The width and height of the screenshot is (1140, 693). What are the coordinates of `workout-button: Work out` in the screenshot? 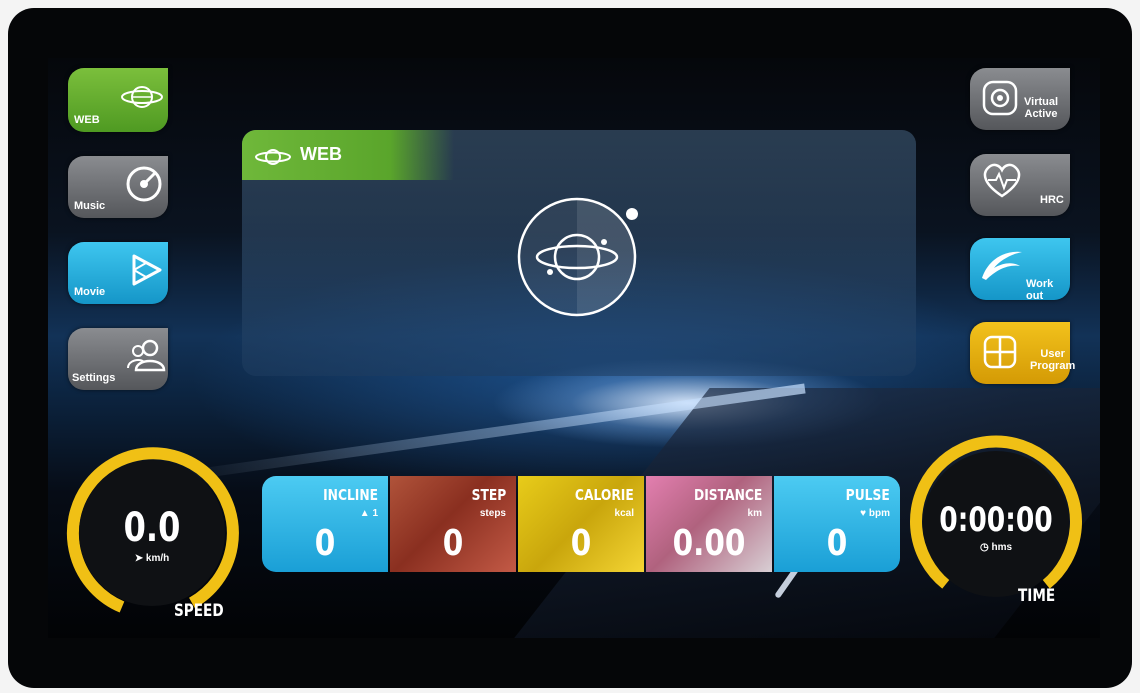 It's located at (1020, 270).